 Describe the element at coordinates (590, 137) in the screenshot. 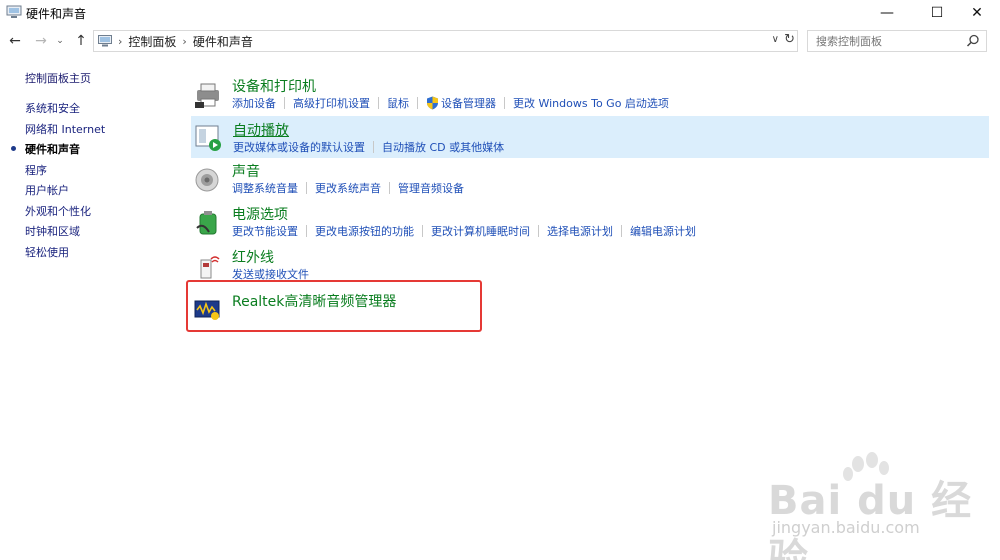

I see `category-autoplay: 自动播放 更改媒体或设备的默认设置 自动播放 CD 或其他媒体` at that location.